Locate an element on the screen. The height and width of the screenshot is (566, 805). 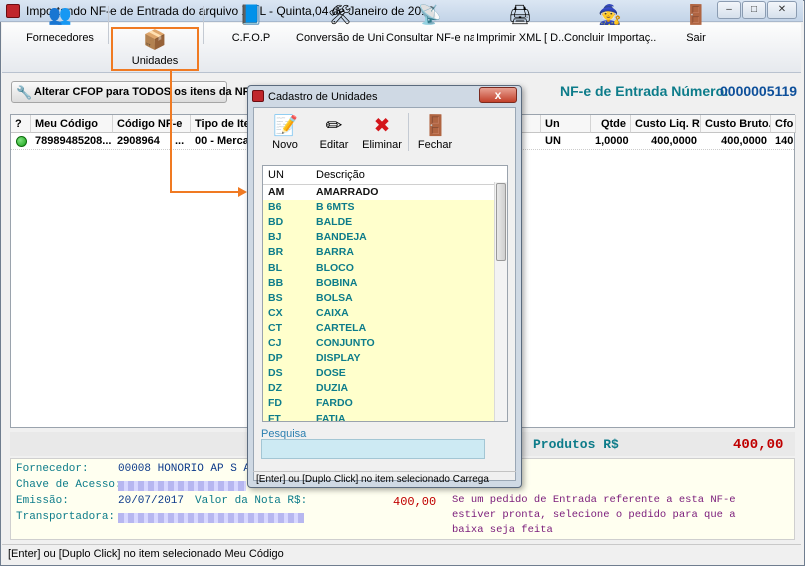
list-item: BB BOBINA is located at coordinates (378, 283).